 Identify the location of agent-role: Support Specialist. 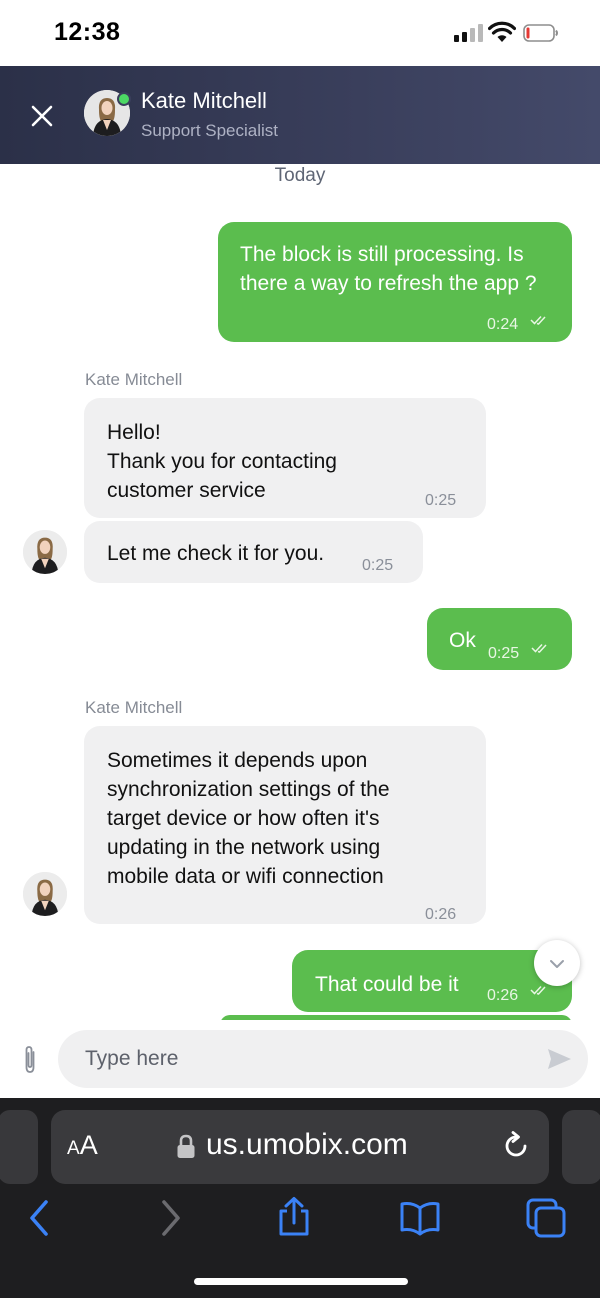
(210, 130).